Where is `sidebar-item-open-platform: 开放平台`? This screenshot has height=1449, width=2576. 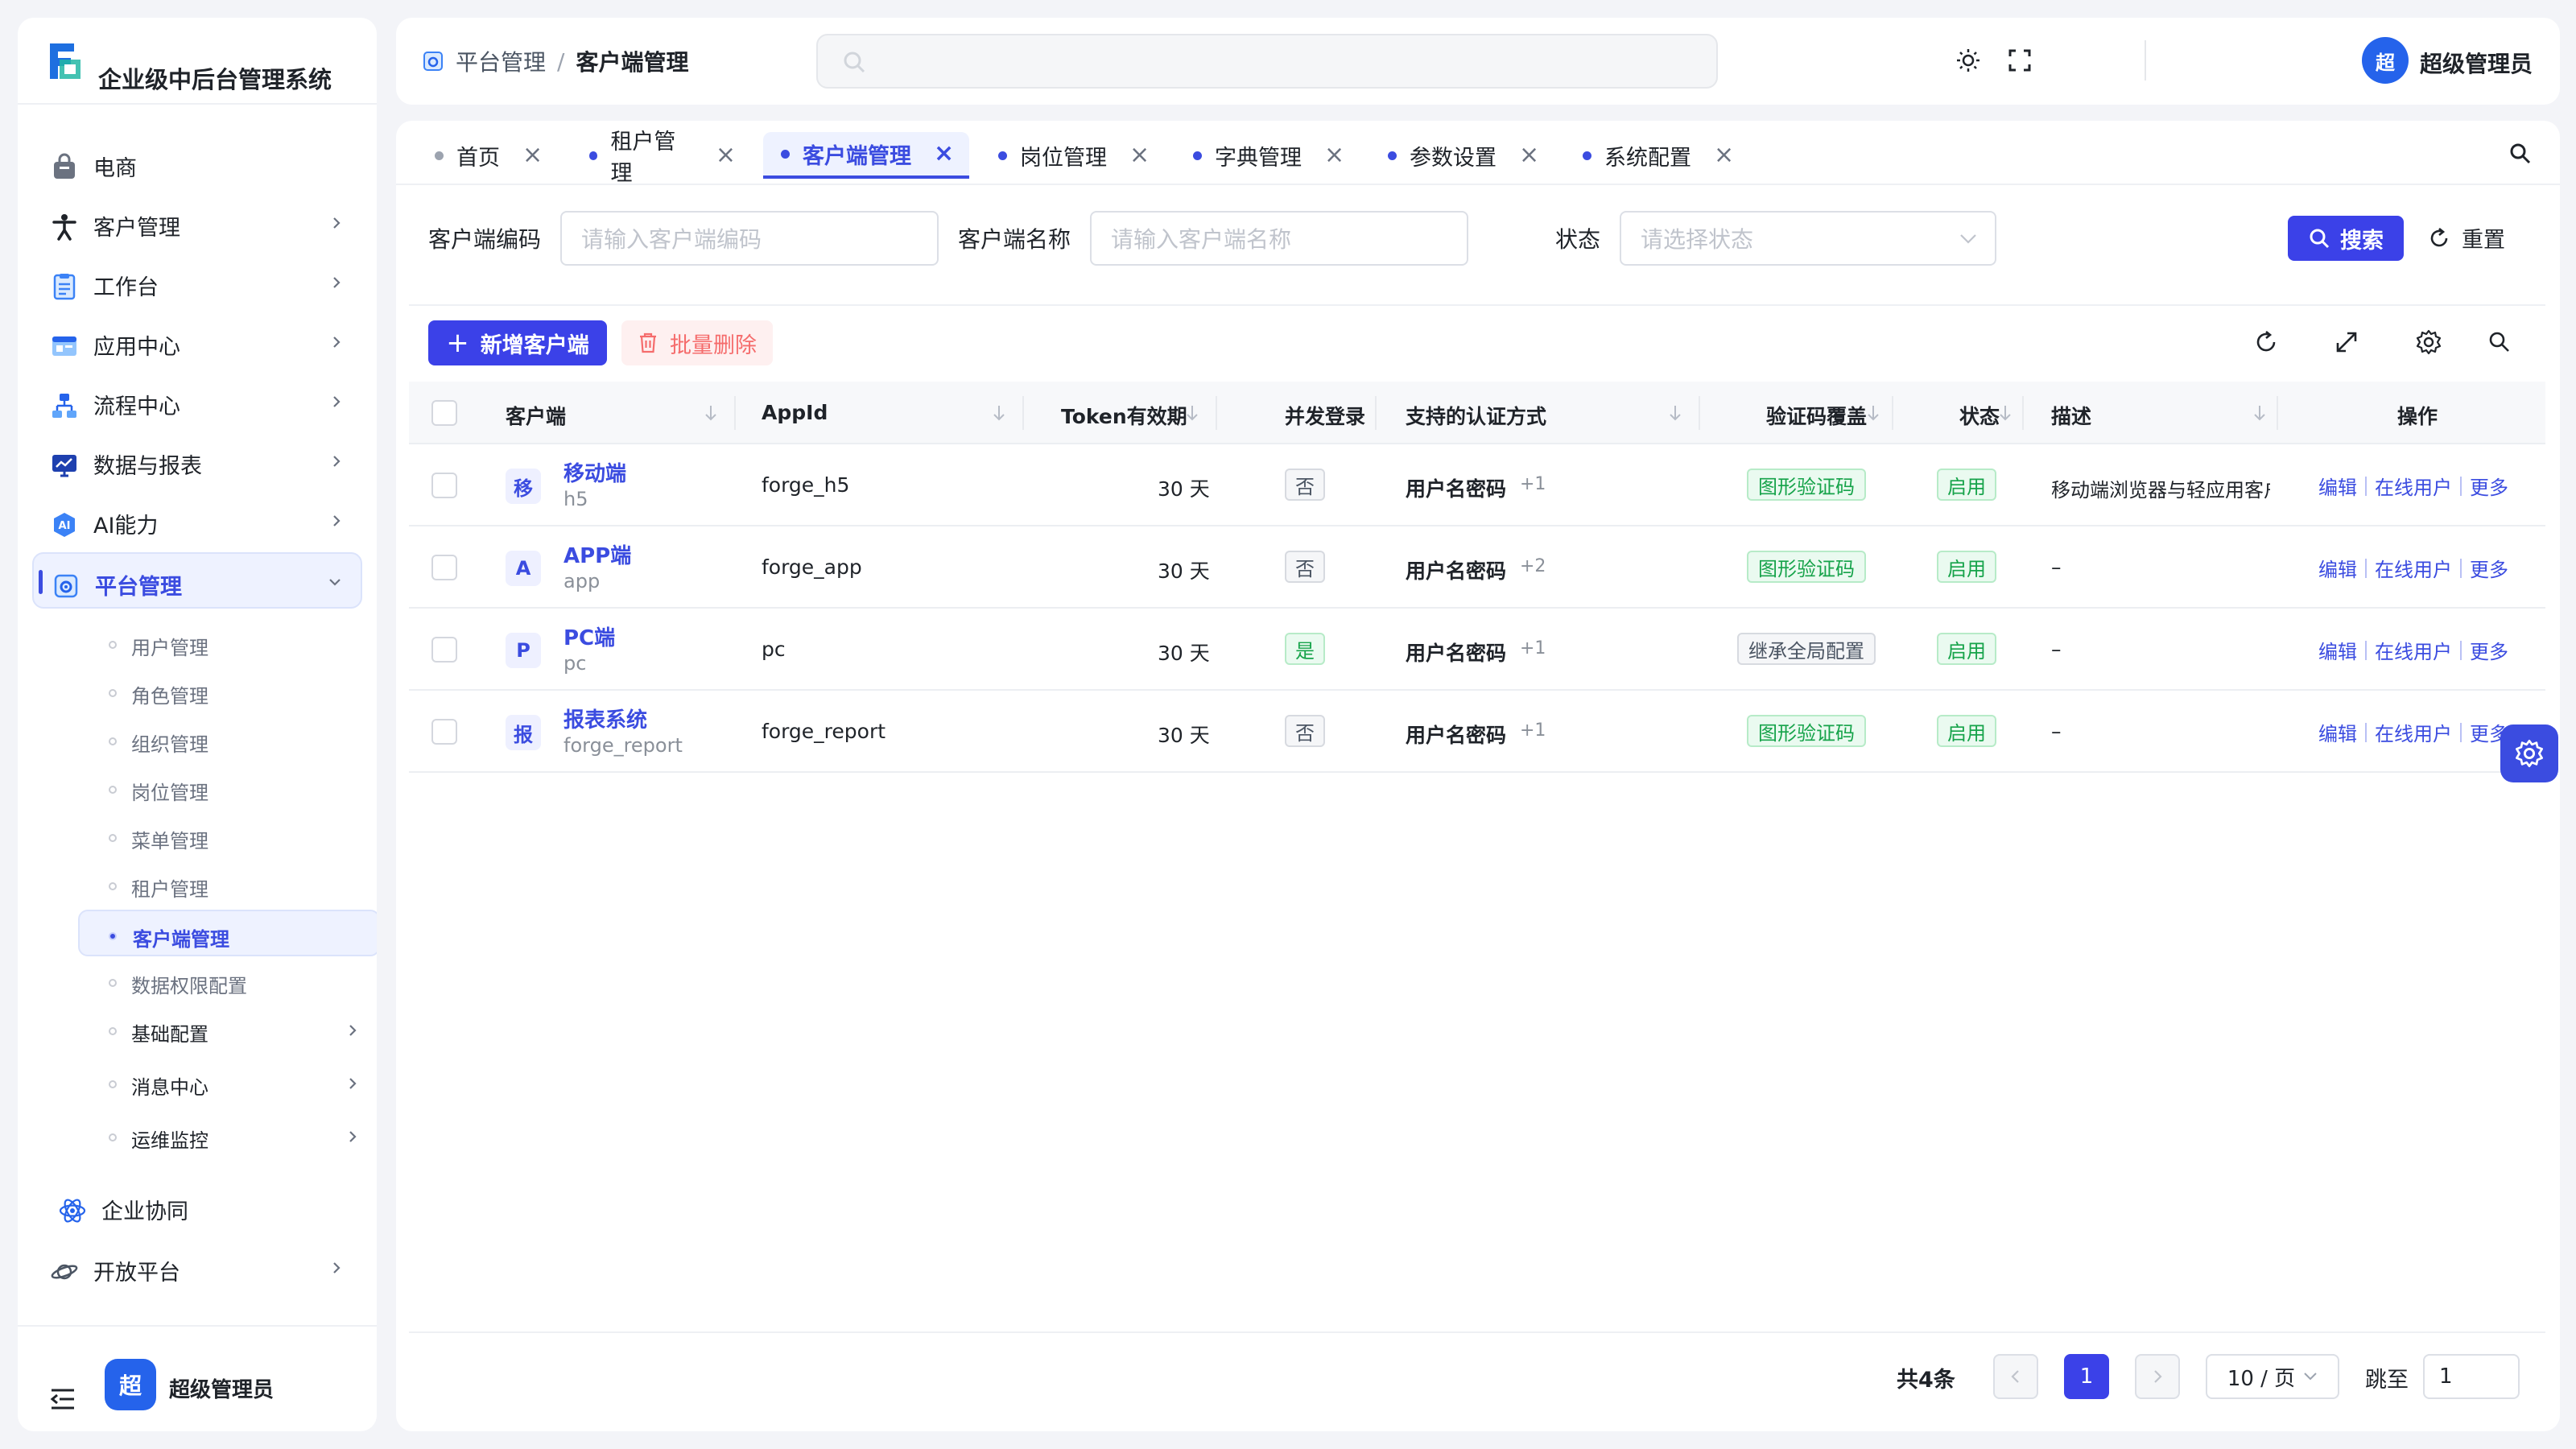 sidebar-item-open-platform: 开放平台 is located at coordinates (197, 1268).